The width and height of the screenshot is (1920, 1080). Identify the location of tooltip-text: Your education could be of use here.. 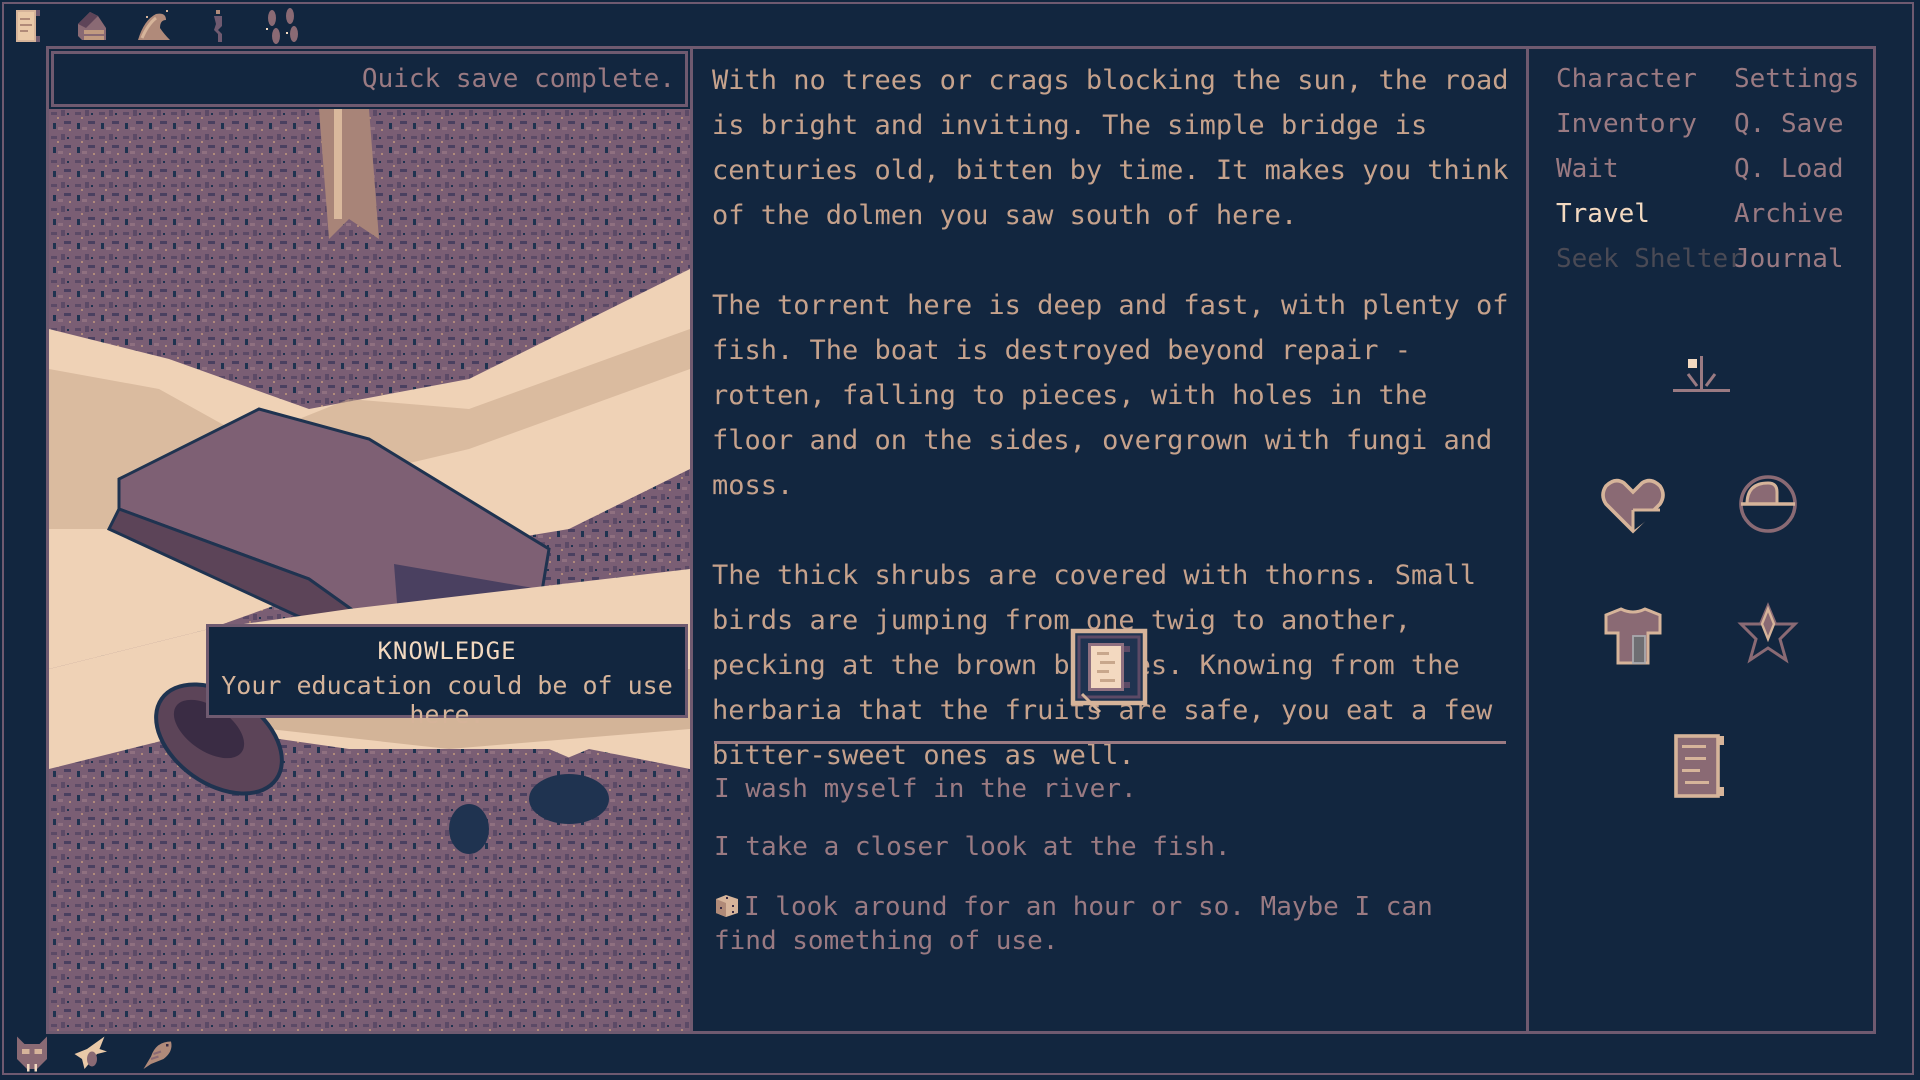
(447, 700).